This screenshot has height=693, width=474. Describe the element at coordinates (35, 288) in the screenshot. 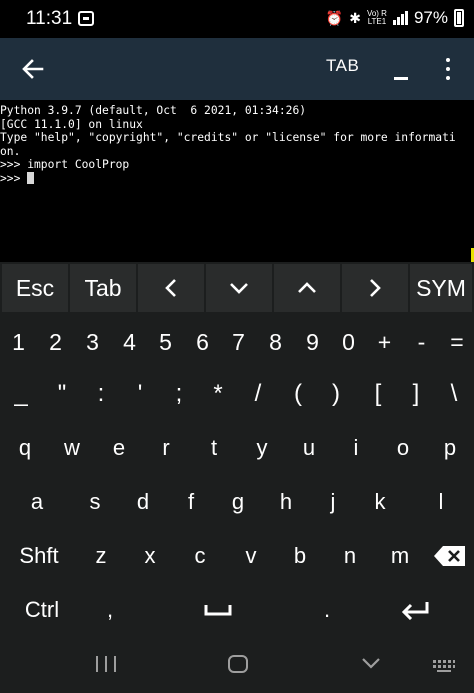

I see `key-esc: Esc` at that location.